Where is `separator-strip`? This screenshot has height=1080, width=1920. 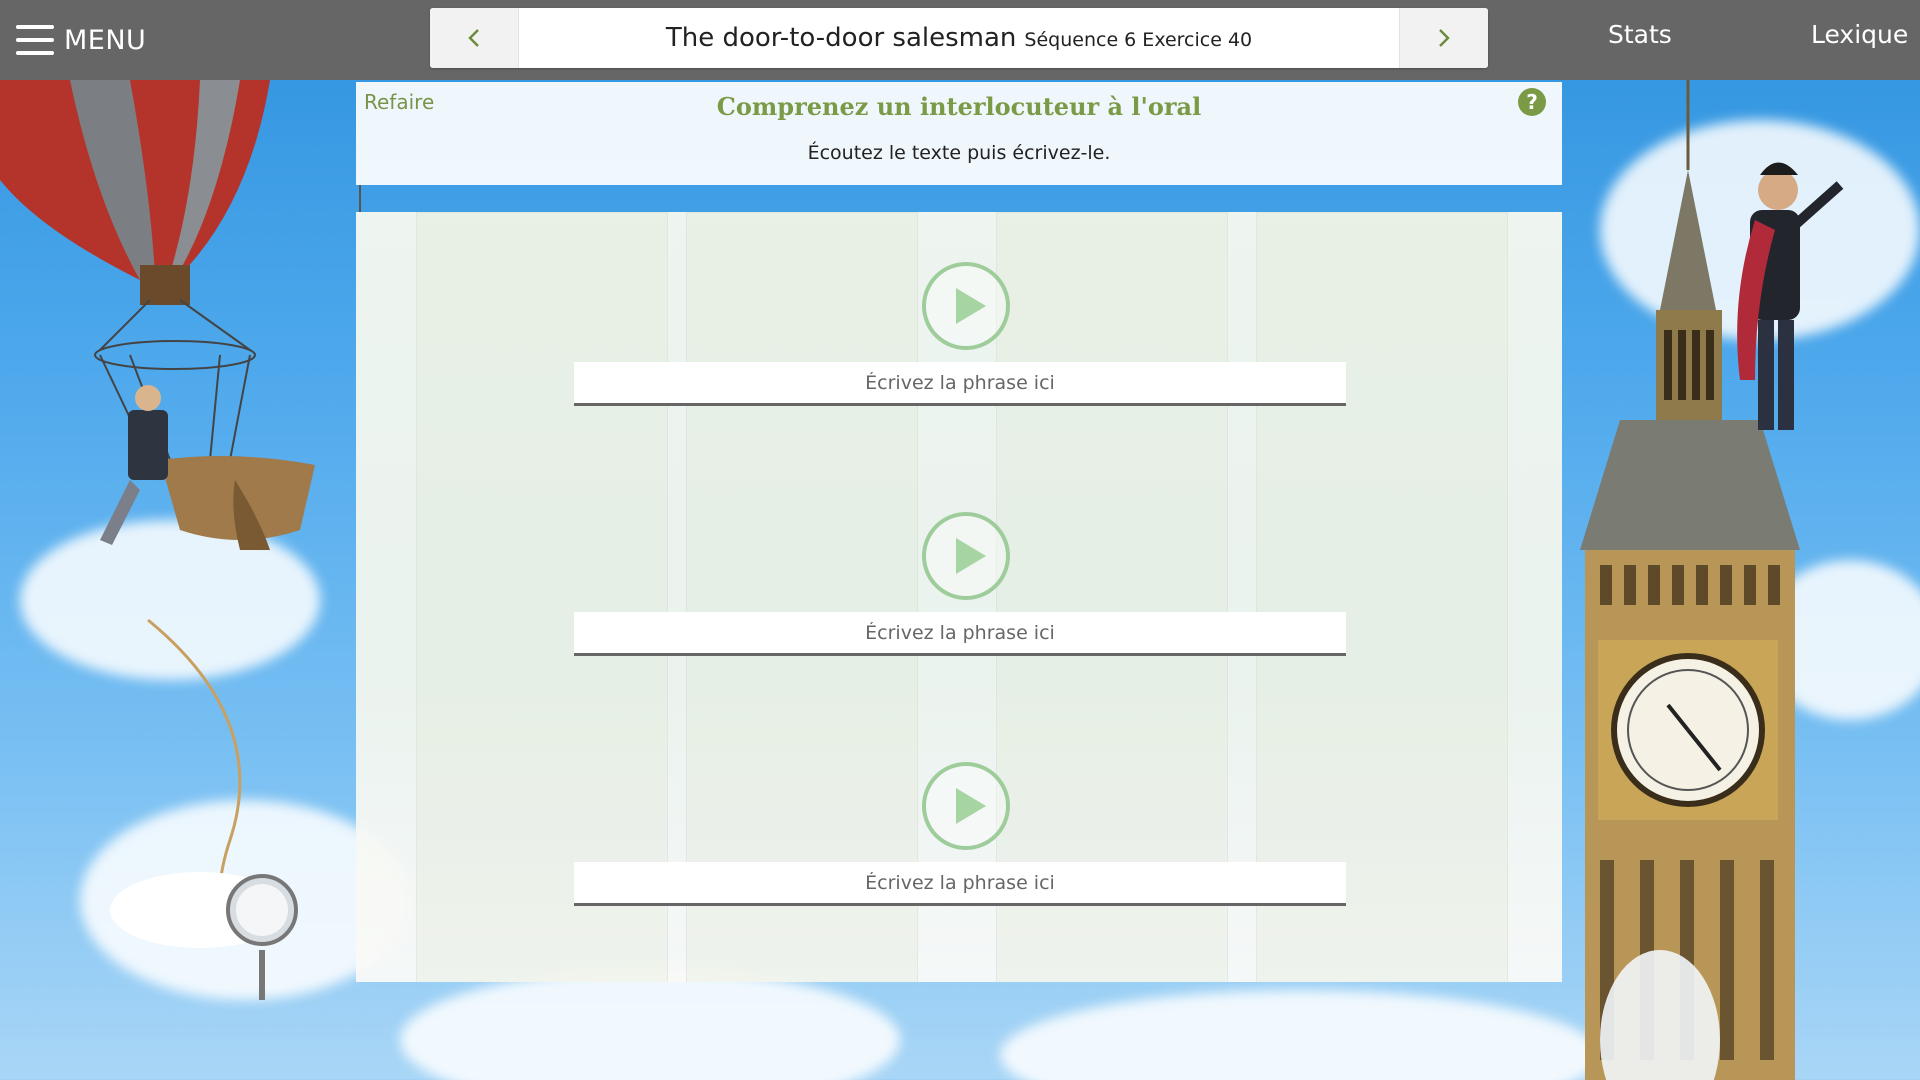 separator-strip is located at coordinates (959, 198).